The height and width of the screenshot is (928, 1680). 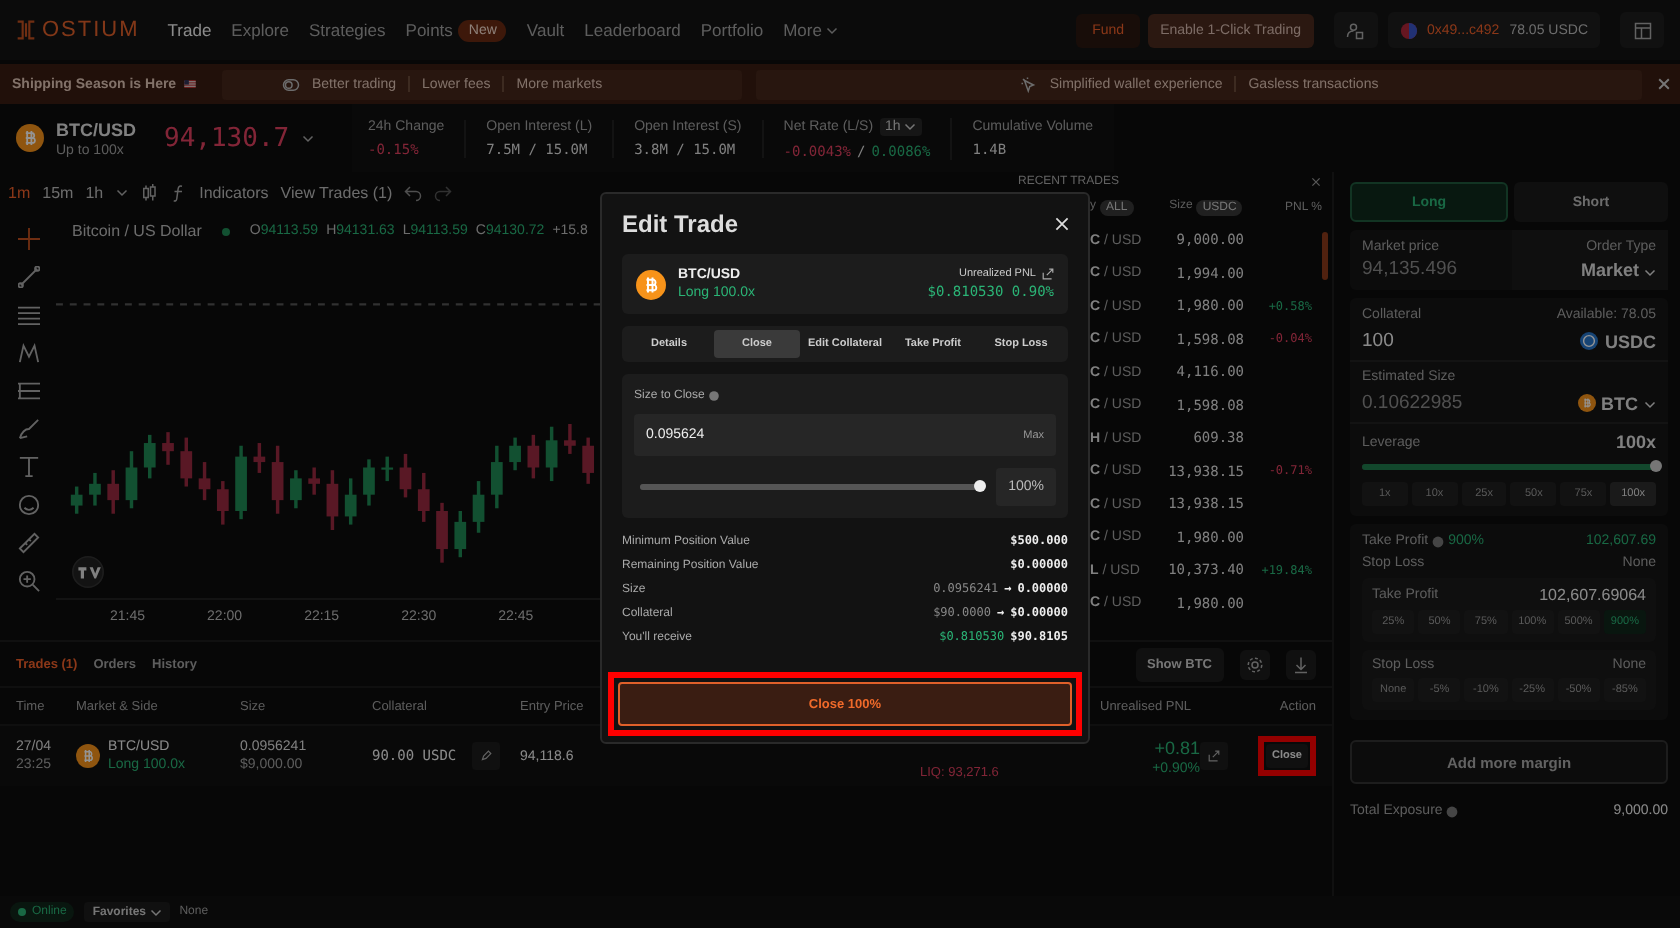 What do you see at coordinates (732, 30) in the screenshot?
I see `nav-link: Portfolio` at bounding box center [732, 30].